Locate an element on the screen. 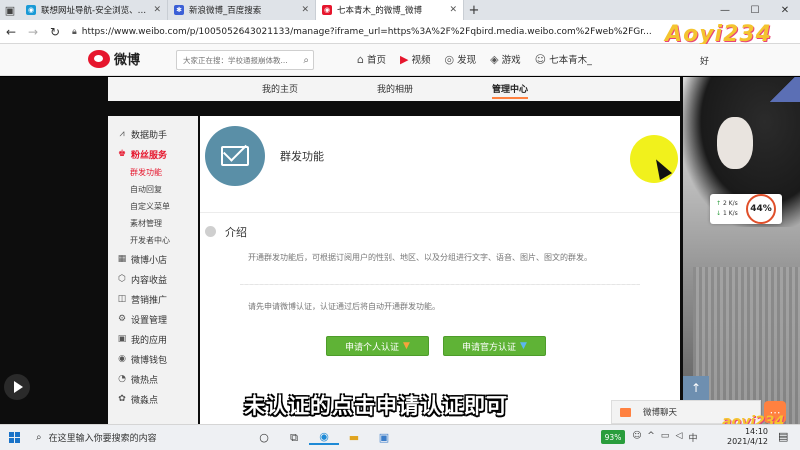  forward-arrow-icon: → is located at coordinates (33, 32).